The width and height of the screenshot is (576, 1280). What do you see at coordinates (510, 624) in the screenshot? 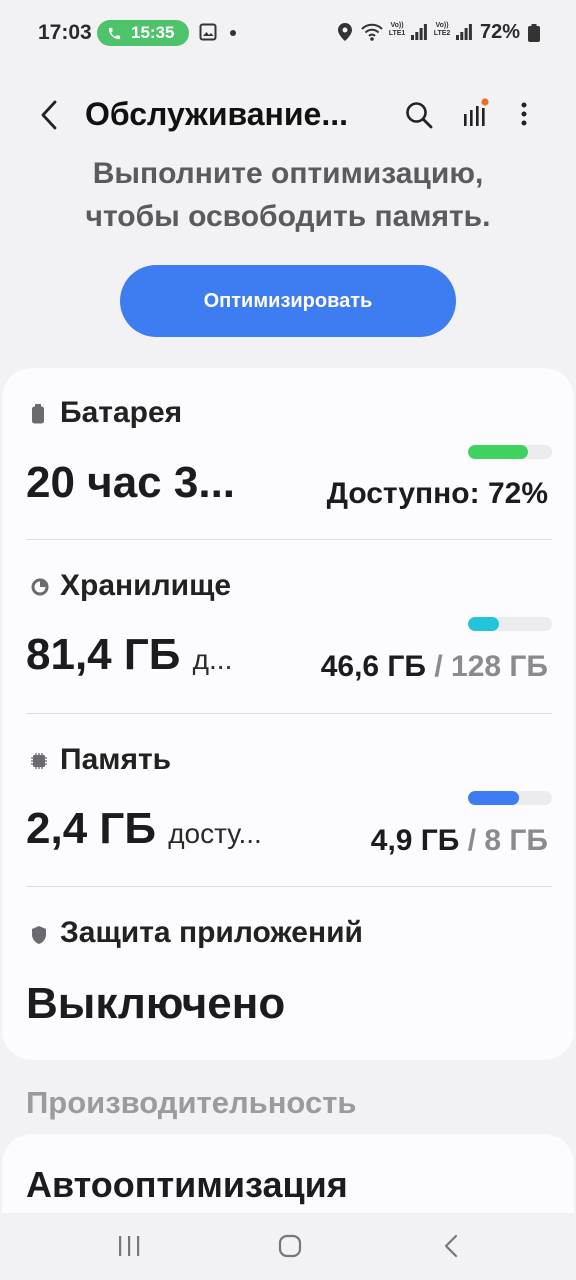
I see `storage-level-bar` at bounding box center [510, 624].